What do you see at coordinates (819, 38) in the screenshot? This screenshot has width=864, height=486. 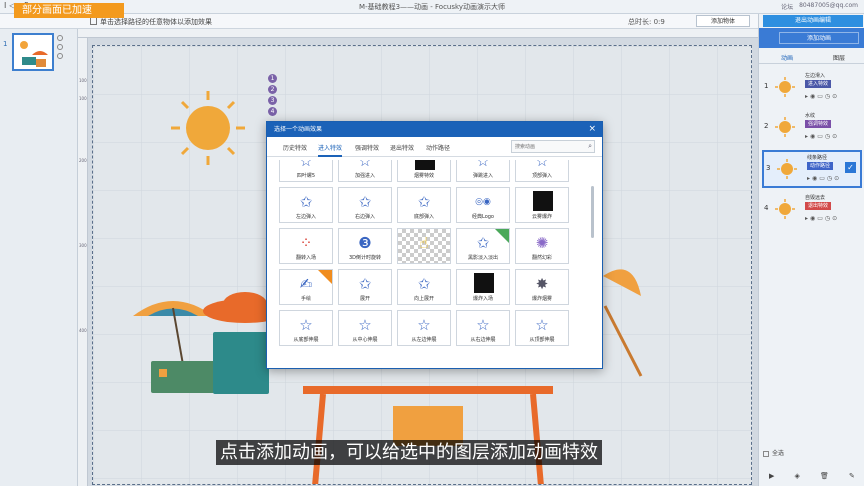 I see `add-animation-button: 添加动画` at bounding box center [819, 38].